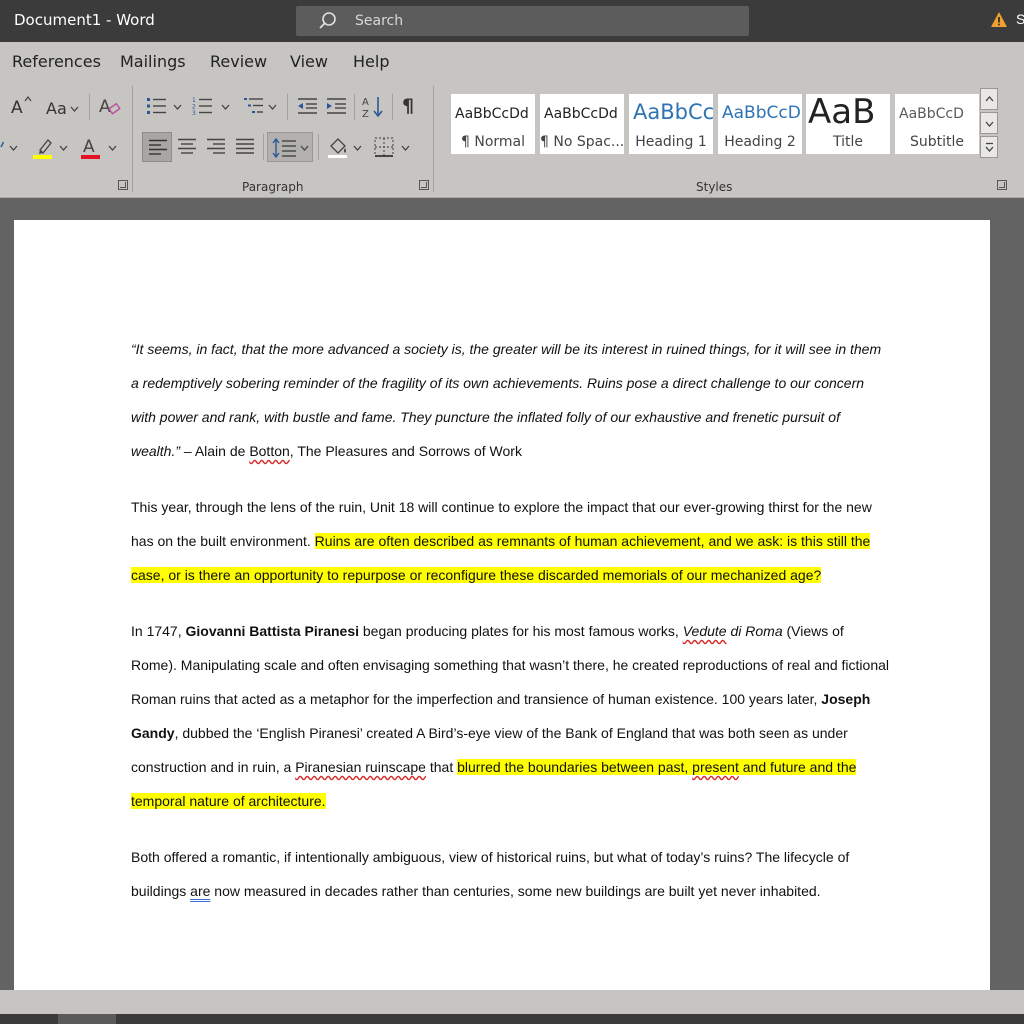 The height and width of the screenshot is (1024, 1024). What do you see at coordinates (522, 21) in the screenshot?
I see `search-box: Search` at bounding box center [522, 21].